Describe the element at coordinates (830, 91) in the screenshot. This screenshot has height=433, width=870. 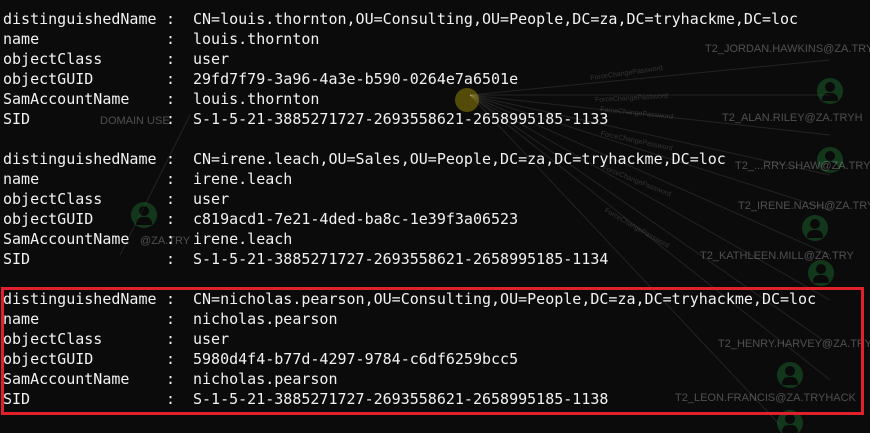
I see `user-node` at that location.